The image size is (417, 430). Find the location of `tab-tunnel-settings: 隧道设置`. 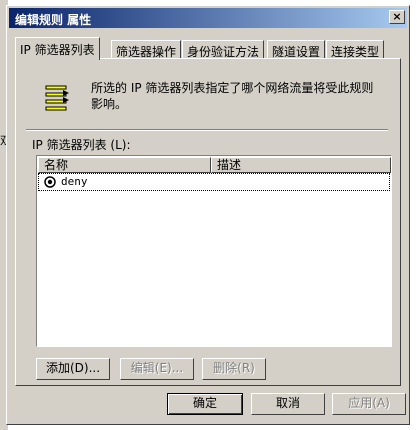

tab-tunnel-settings: 隧道设置 is located at coordinates (296, 49).